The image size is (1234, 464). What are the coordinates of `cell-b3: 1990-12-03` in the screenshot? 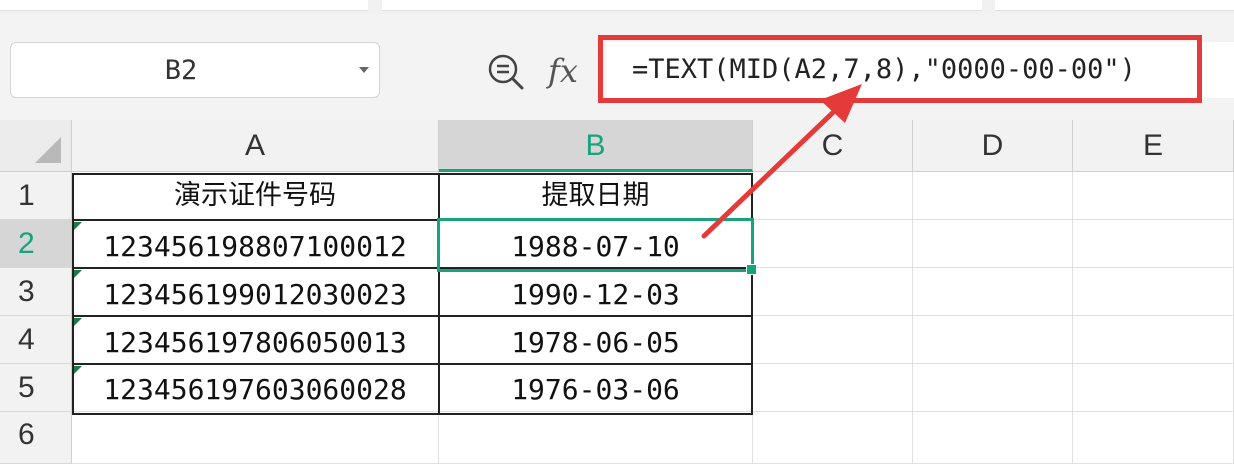 It's located at (596, 292).